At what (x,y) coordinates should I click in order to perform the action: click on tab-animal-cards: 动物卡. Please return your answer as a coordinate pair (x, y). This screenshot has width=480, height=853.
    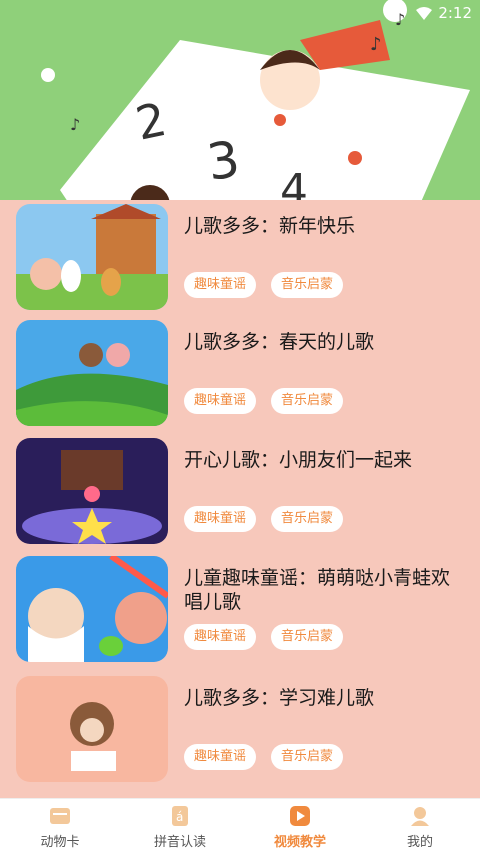
    Looking at the image, I should click on (60, 826).